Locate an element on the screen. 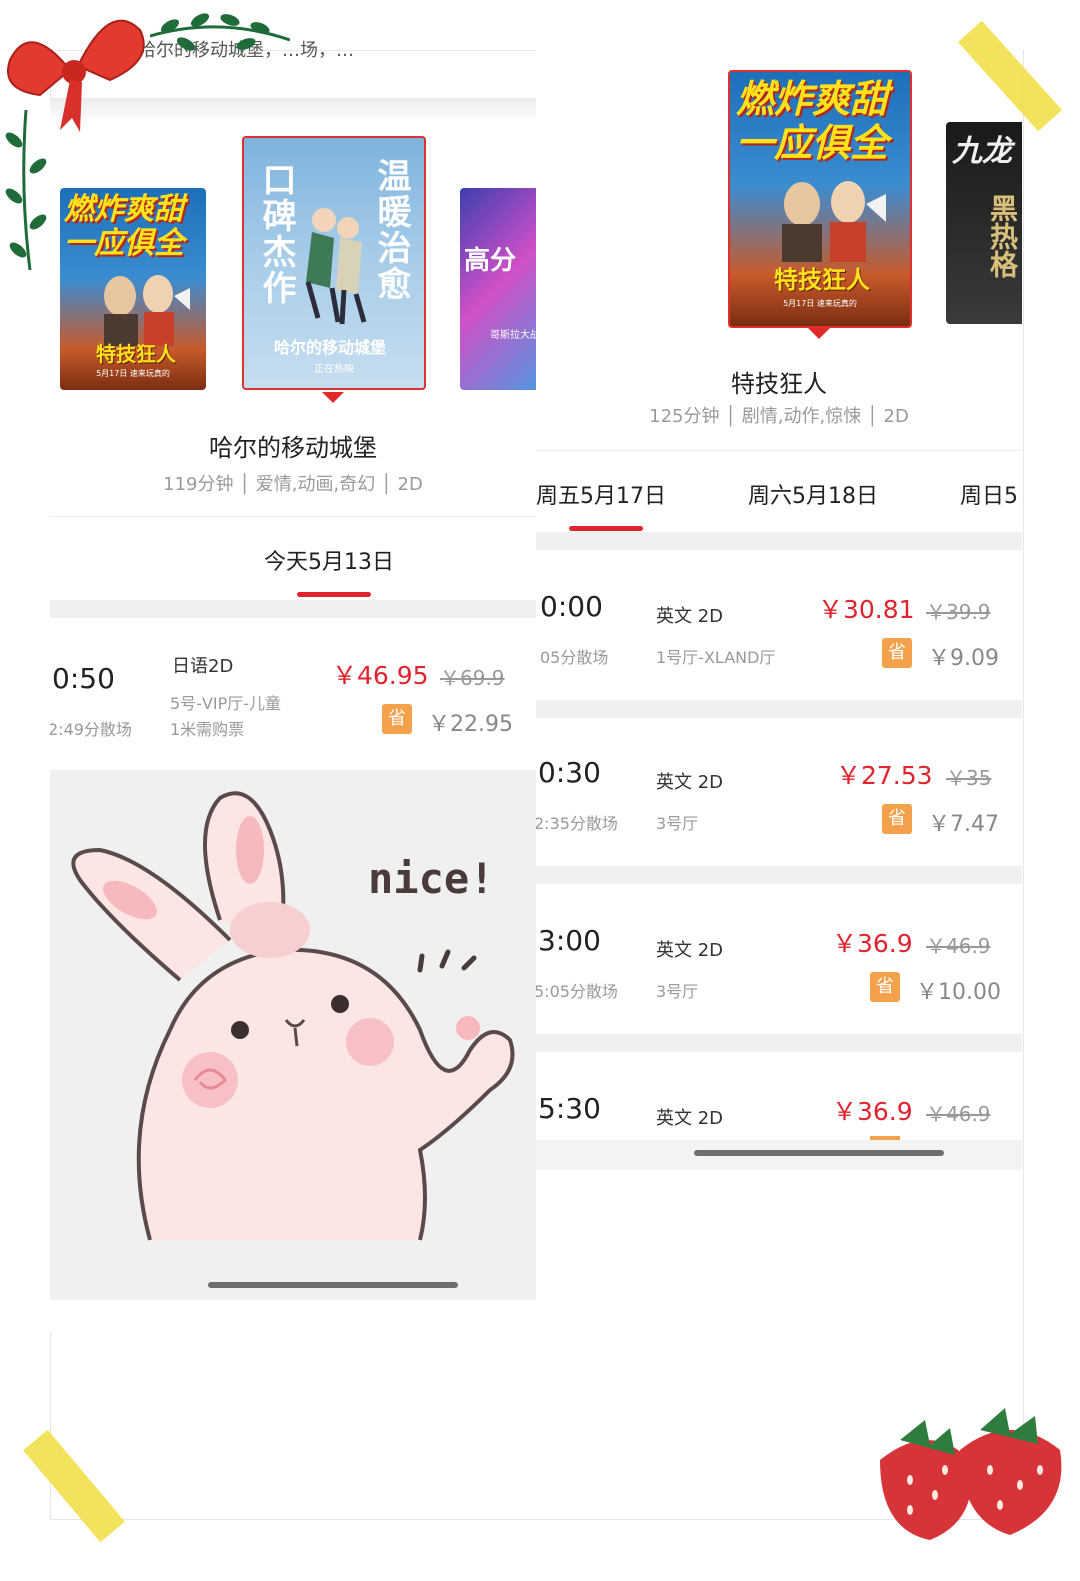 This screenshot has width=1080, height=1581. strawberries-icon is located at coordinates (971, 1474).